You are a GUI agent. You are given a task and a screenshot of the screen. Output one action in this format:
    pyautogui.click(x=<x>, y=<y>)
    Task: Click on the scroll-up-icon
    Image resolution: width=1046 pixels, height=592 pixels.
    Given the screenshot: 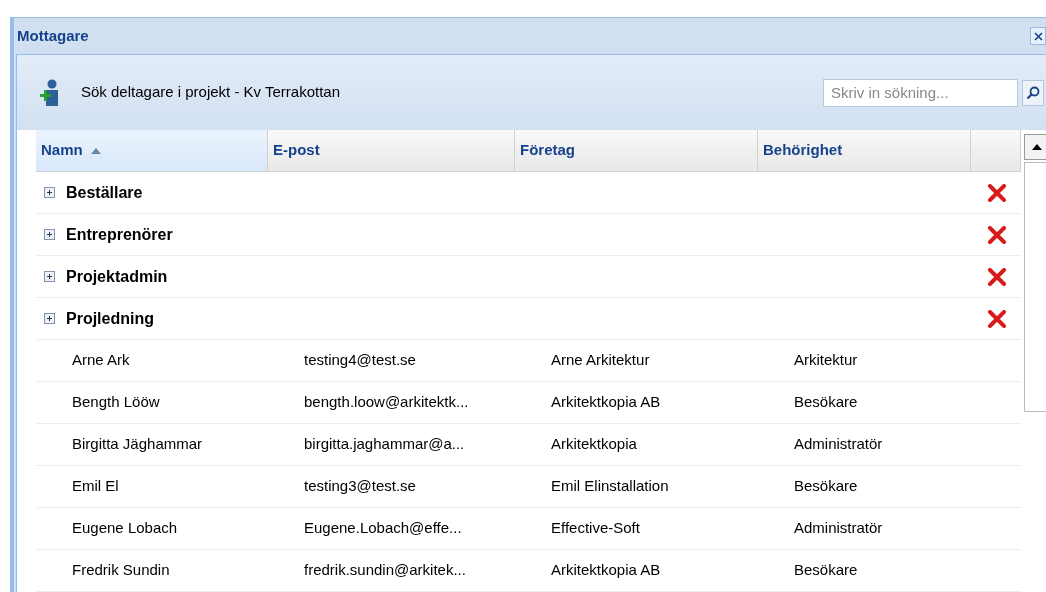 What is the action you would take?
    pyautogui.click(x=1037, y=147)
    